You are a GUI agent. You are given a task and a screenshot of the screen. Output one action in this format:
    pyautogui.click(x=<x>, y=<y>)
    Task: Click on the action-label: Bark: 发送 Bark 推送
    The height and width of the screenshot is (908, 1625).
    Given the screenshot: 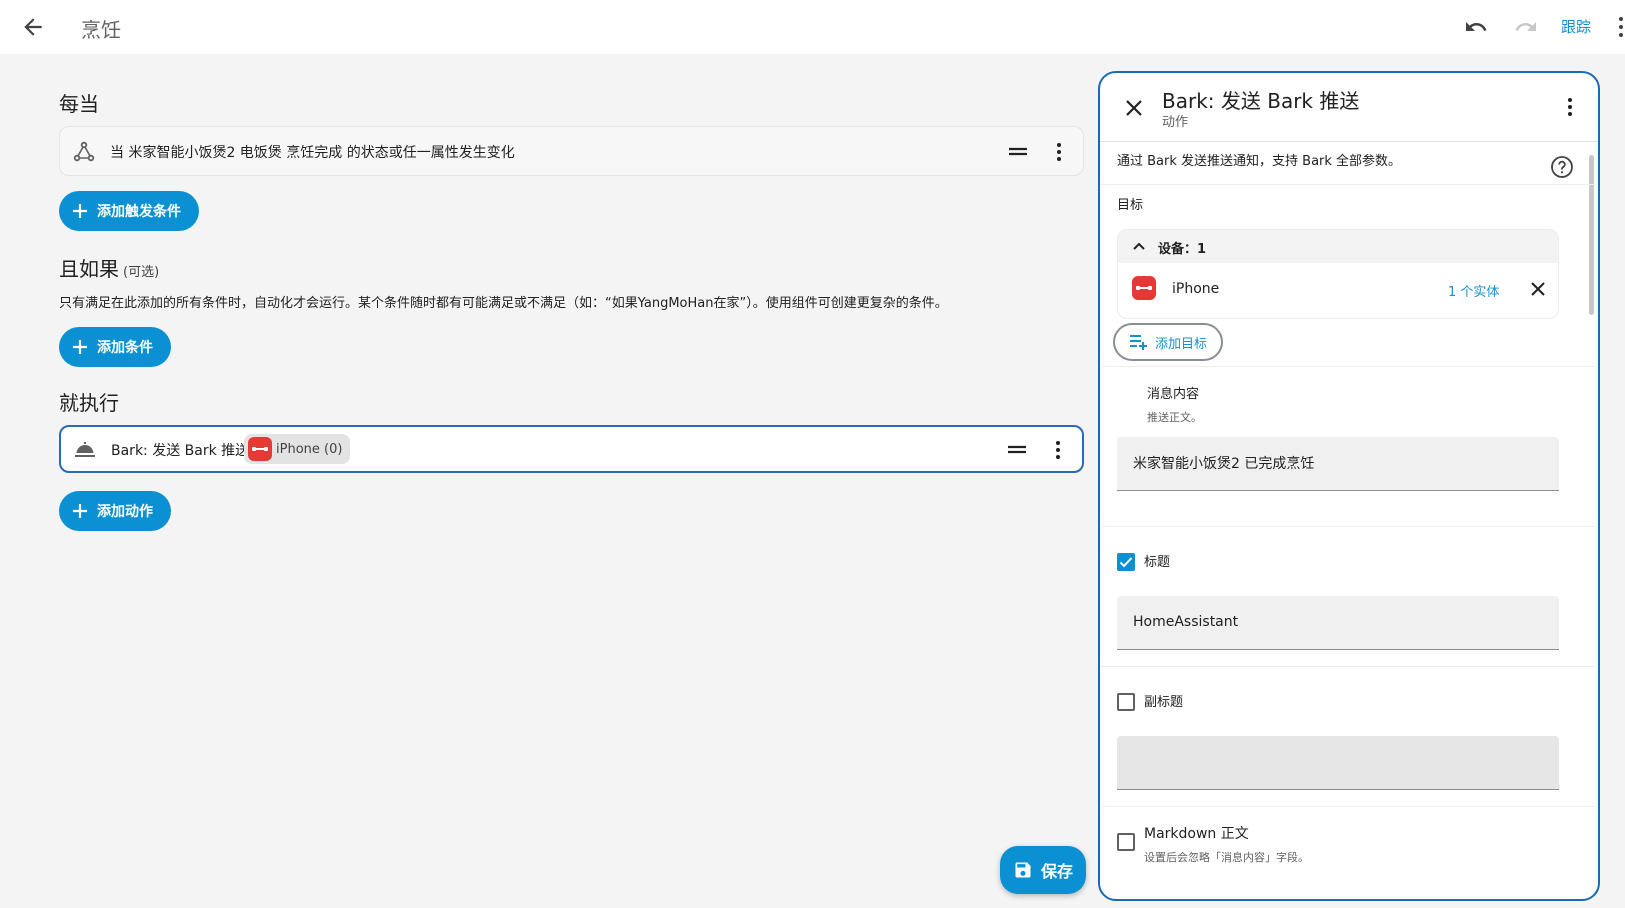 What is the action you would take?
    pyautogui.click(x=180, y=451)
    